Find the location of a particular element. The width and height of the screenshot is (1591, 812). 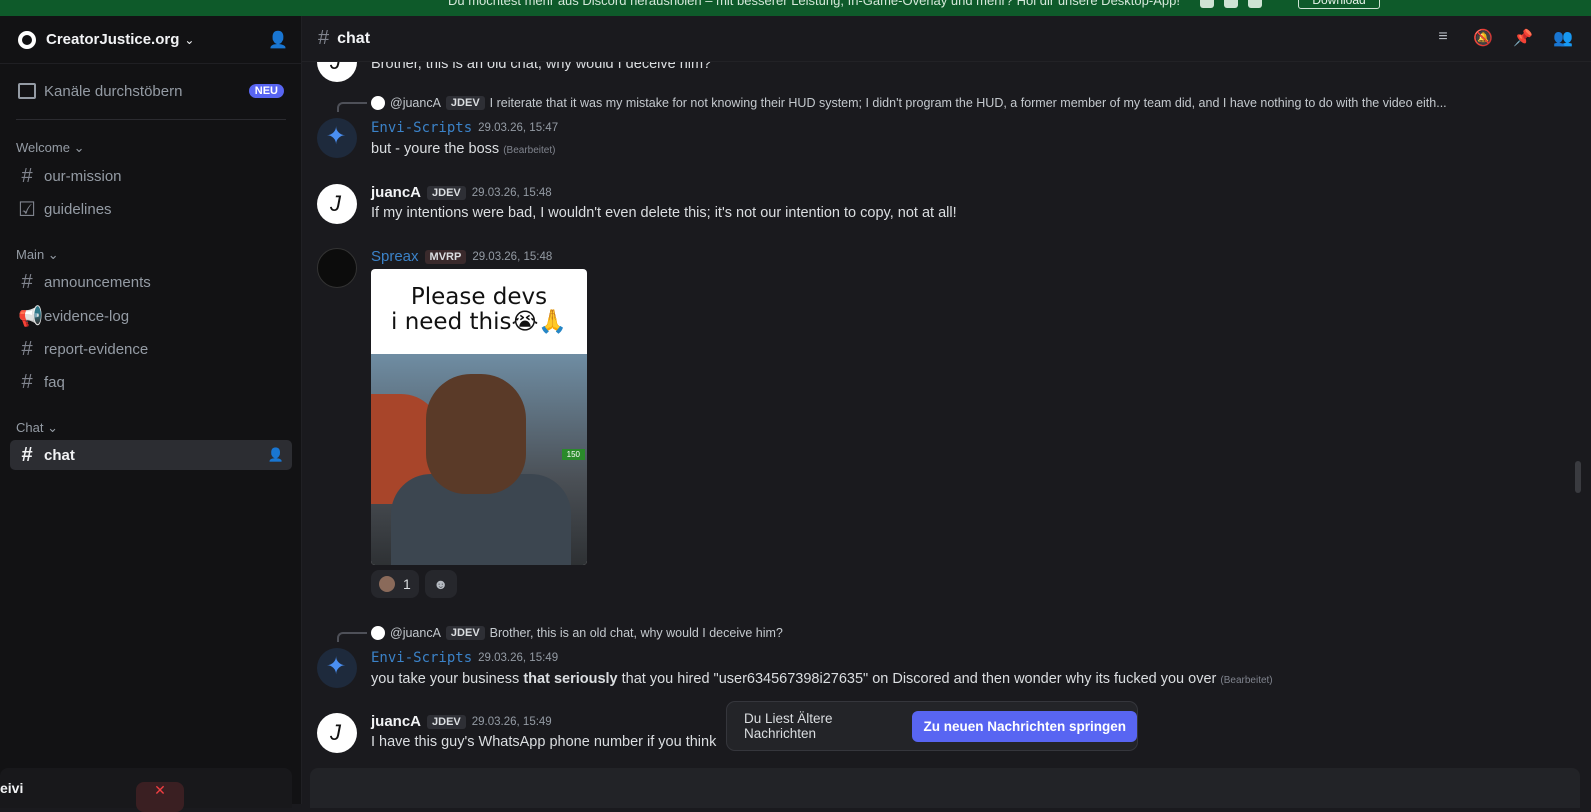

notification-mute-icon: 🔕 is located at coordinates (1483, 38).